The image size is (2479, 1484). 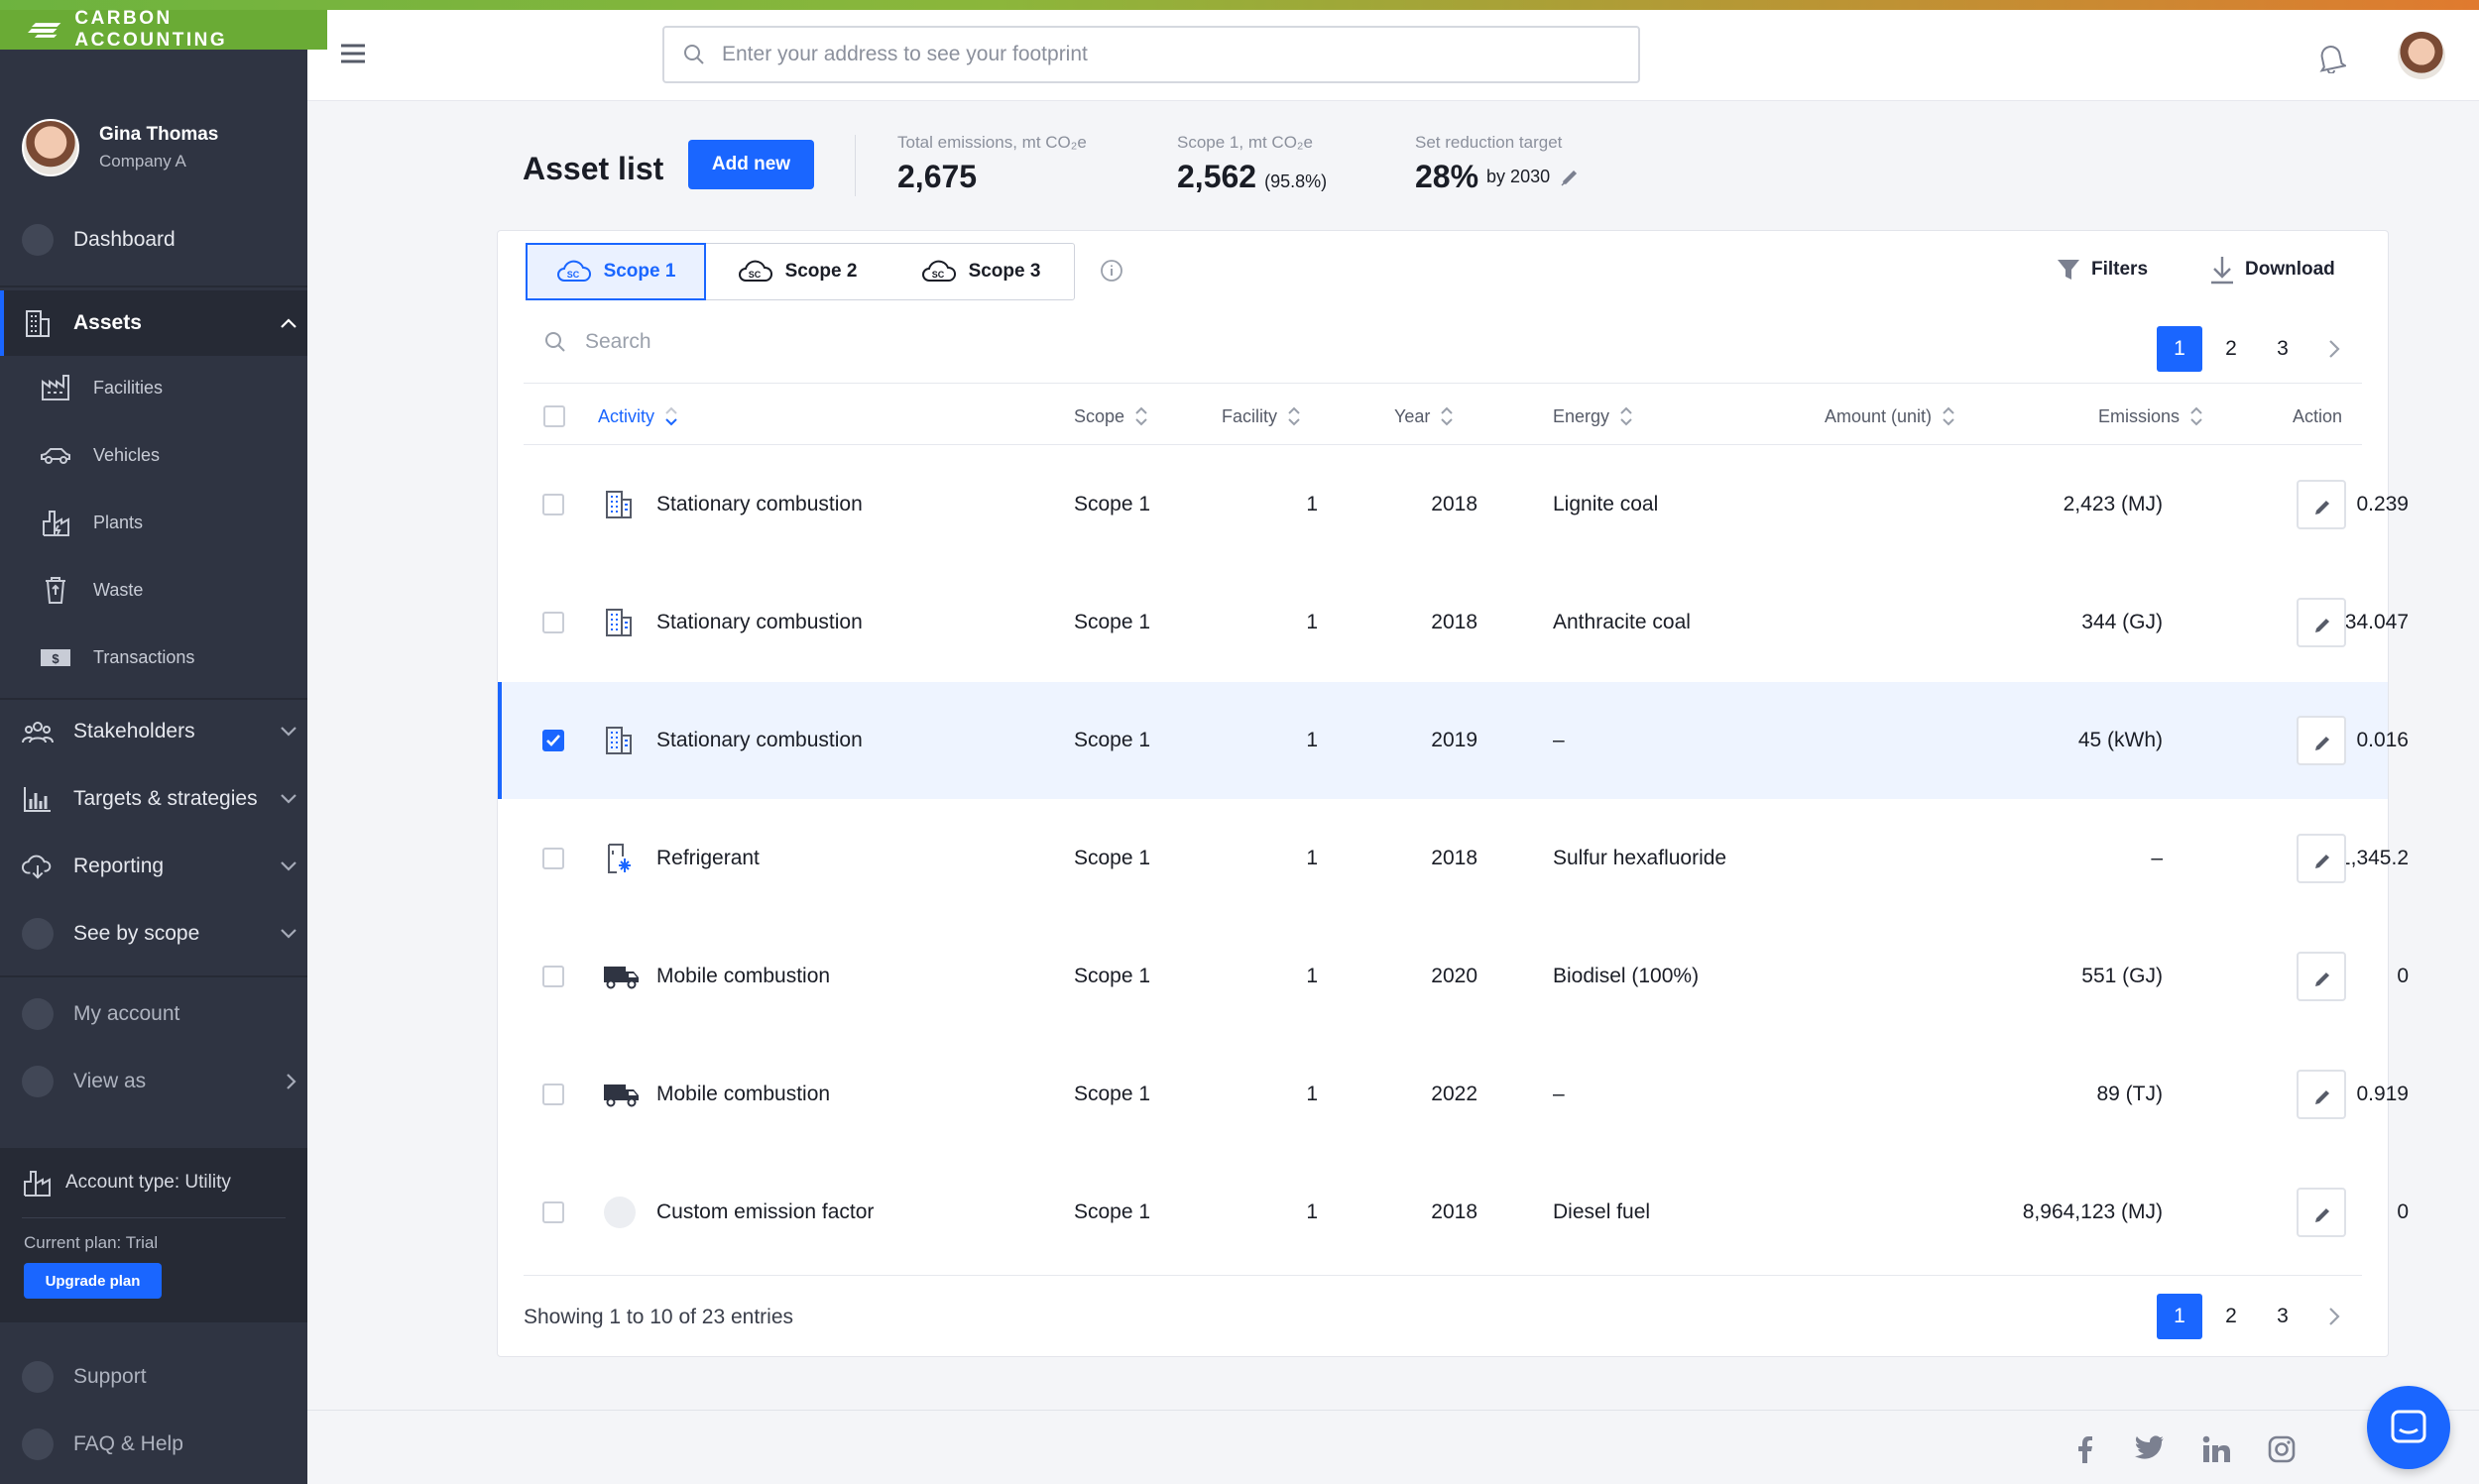 What do you see at coordinates (1111, 416) in the screenshot?
I see `column-header-scope: Scope` at bounding box center [1111, 416].